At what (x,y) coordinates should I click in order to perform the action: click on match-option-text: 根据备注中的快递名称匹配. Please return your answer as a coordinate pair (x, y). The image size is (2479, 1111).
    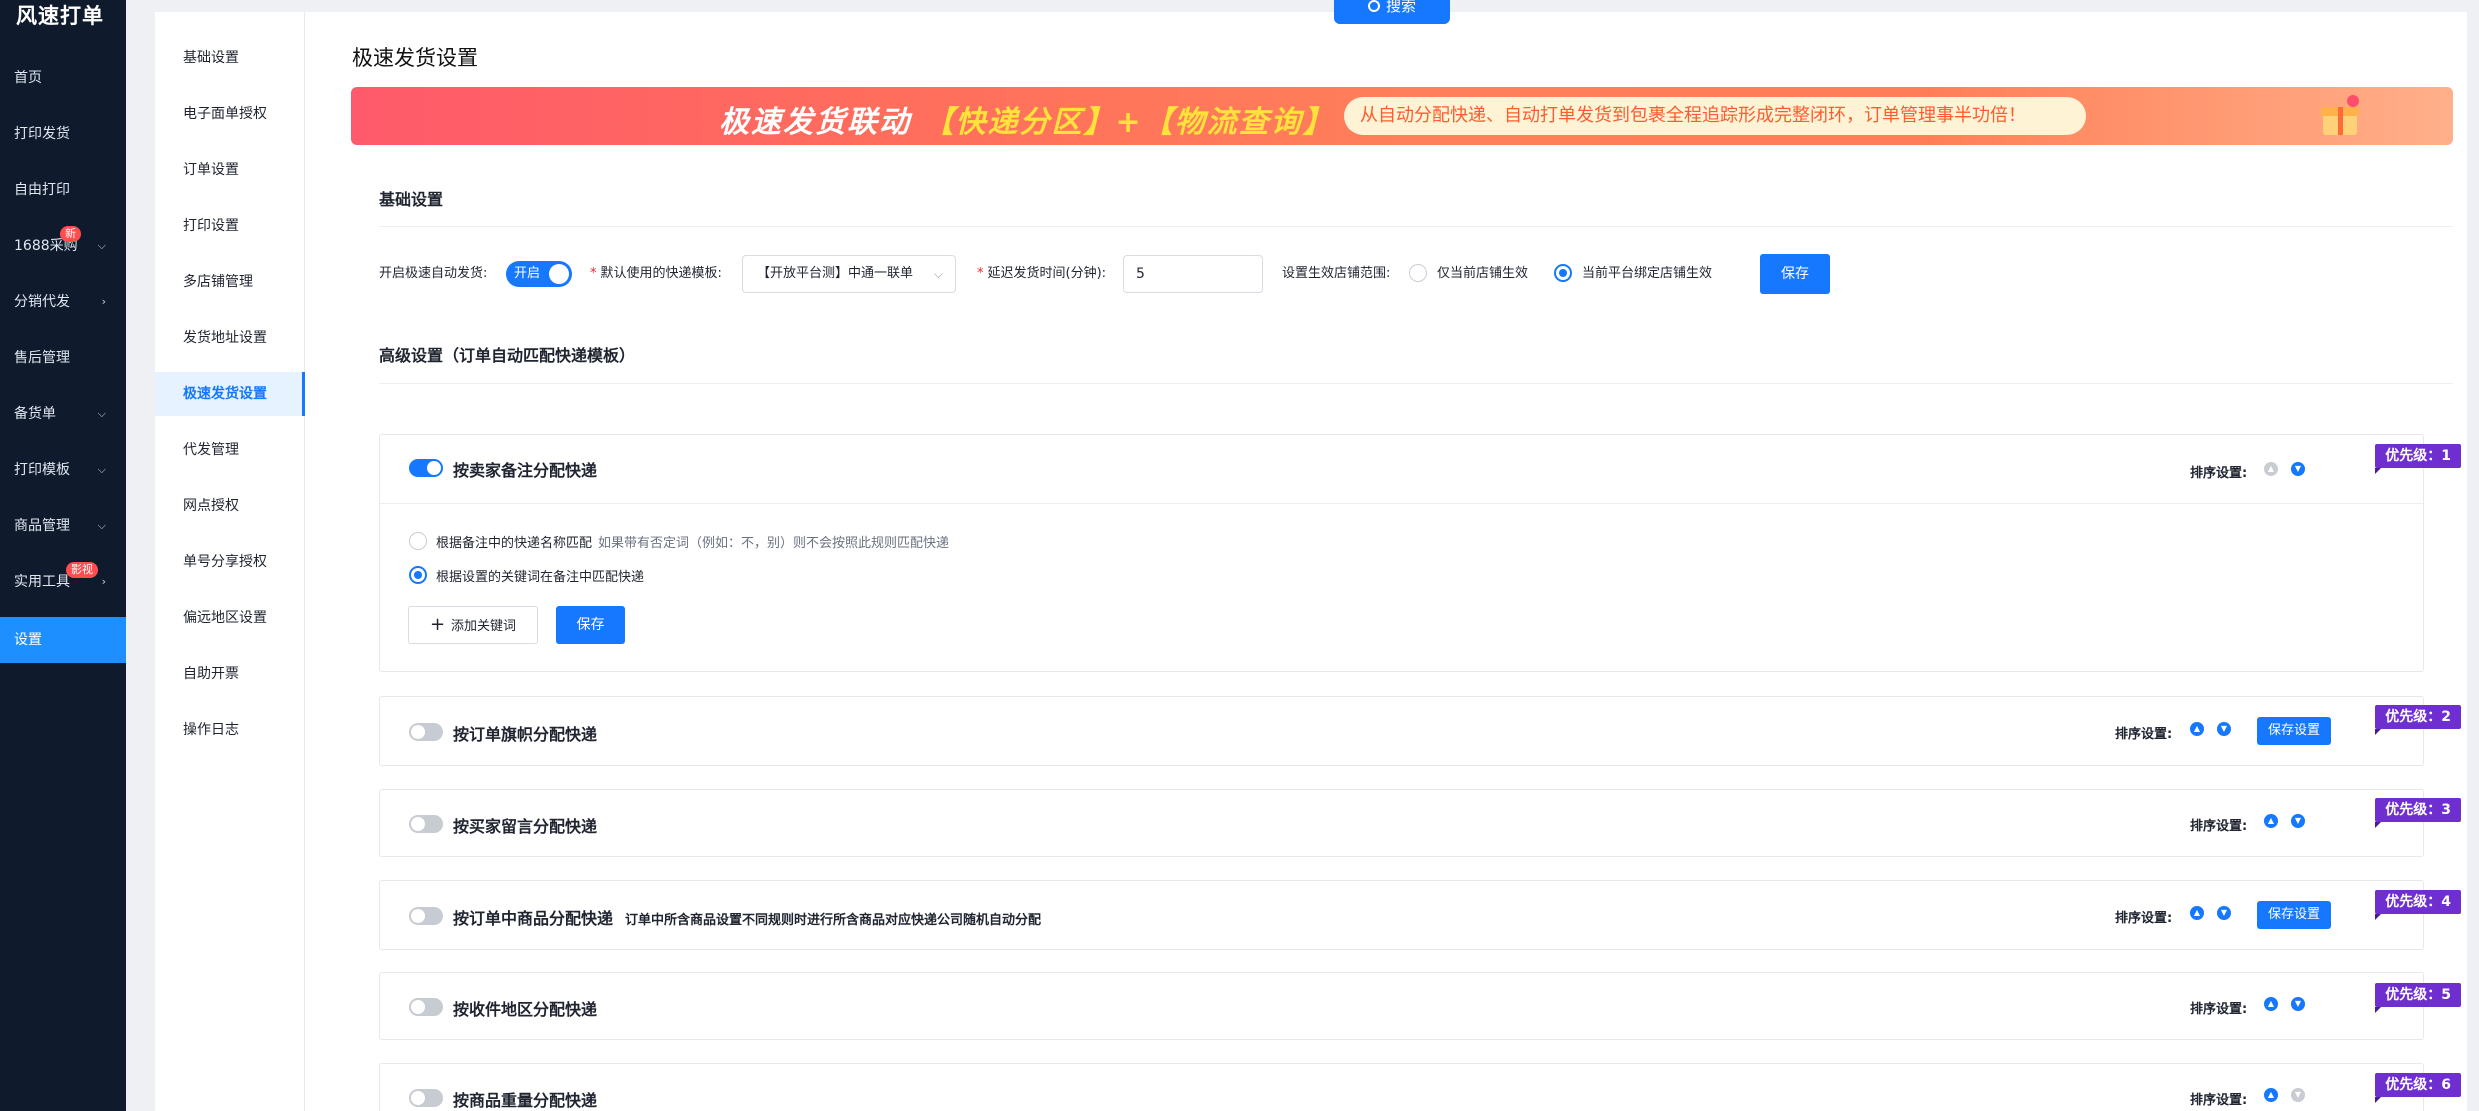
    Looking at the image, I should click on (514, 543).